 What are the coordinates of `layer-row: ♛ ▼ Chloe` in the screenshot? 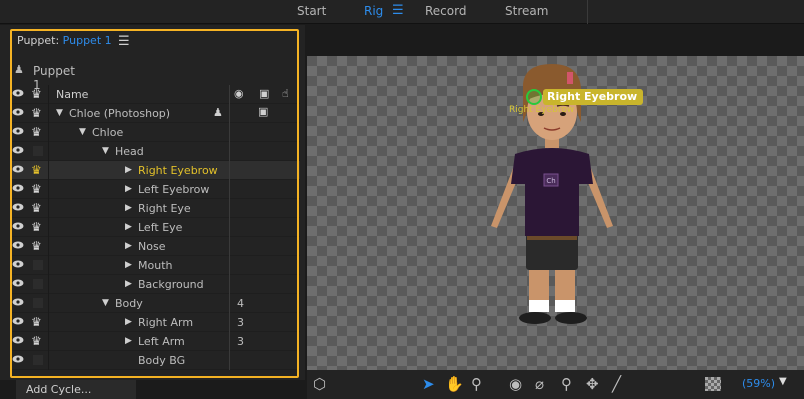 It's located at (155, 132).